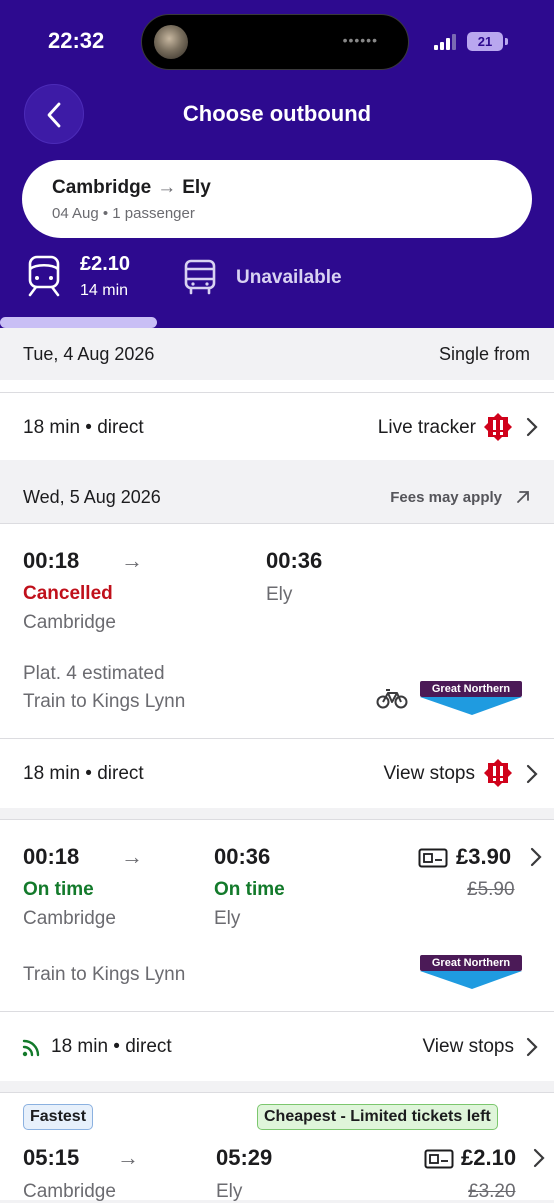 This screenshot has height=1203, width=554. What do you see at coordinates (68, 593) in the screenshot?
I see `depart-status: Cancelled` at bounding box center [68, 593].